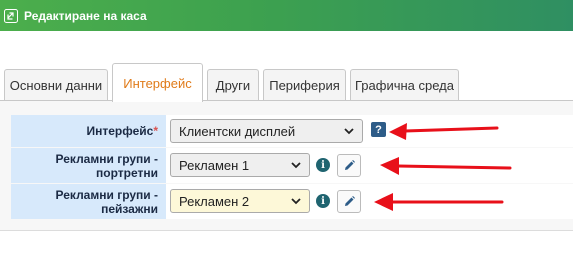  I want to click on required-marker: *, so click(155, 131).